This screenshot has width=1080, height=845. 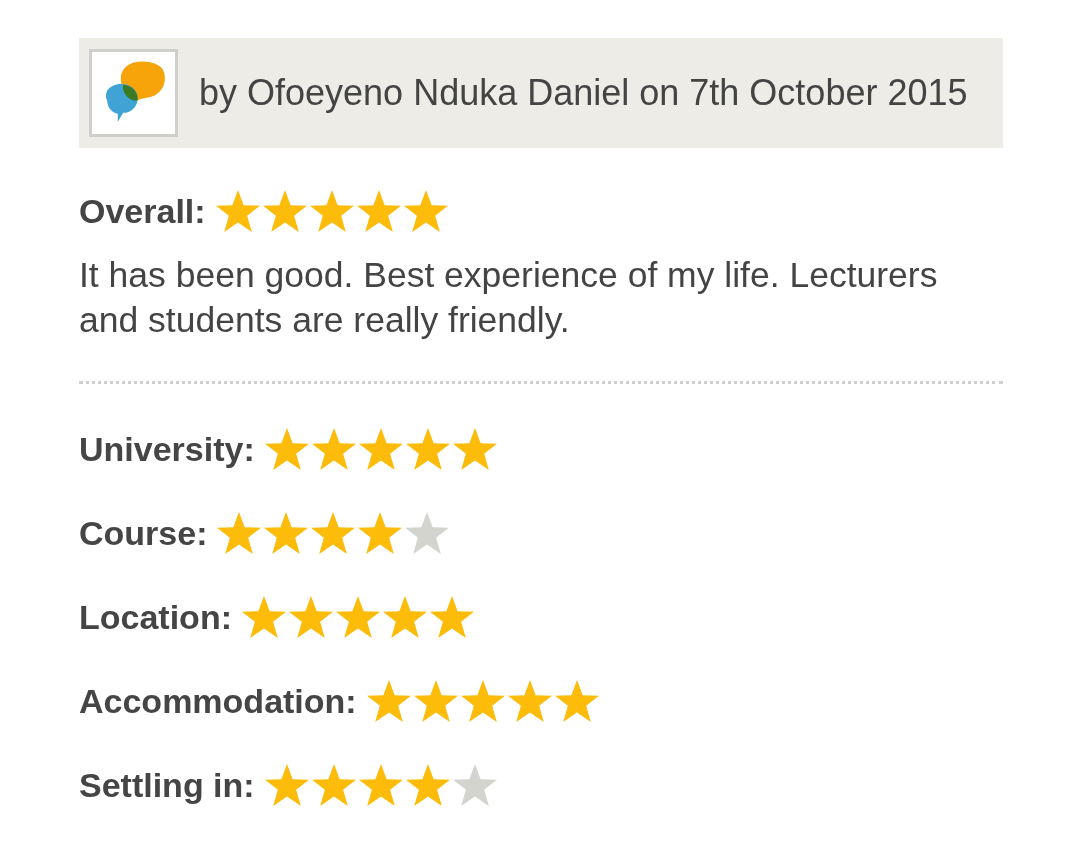 What do you see at coordinates (142, 211) in the screenshot?
I see `rating-label: Overall:` at bounding box center [142, 211].